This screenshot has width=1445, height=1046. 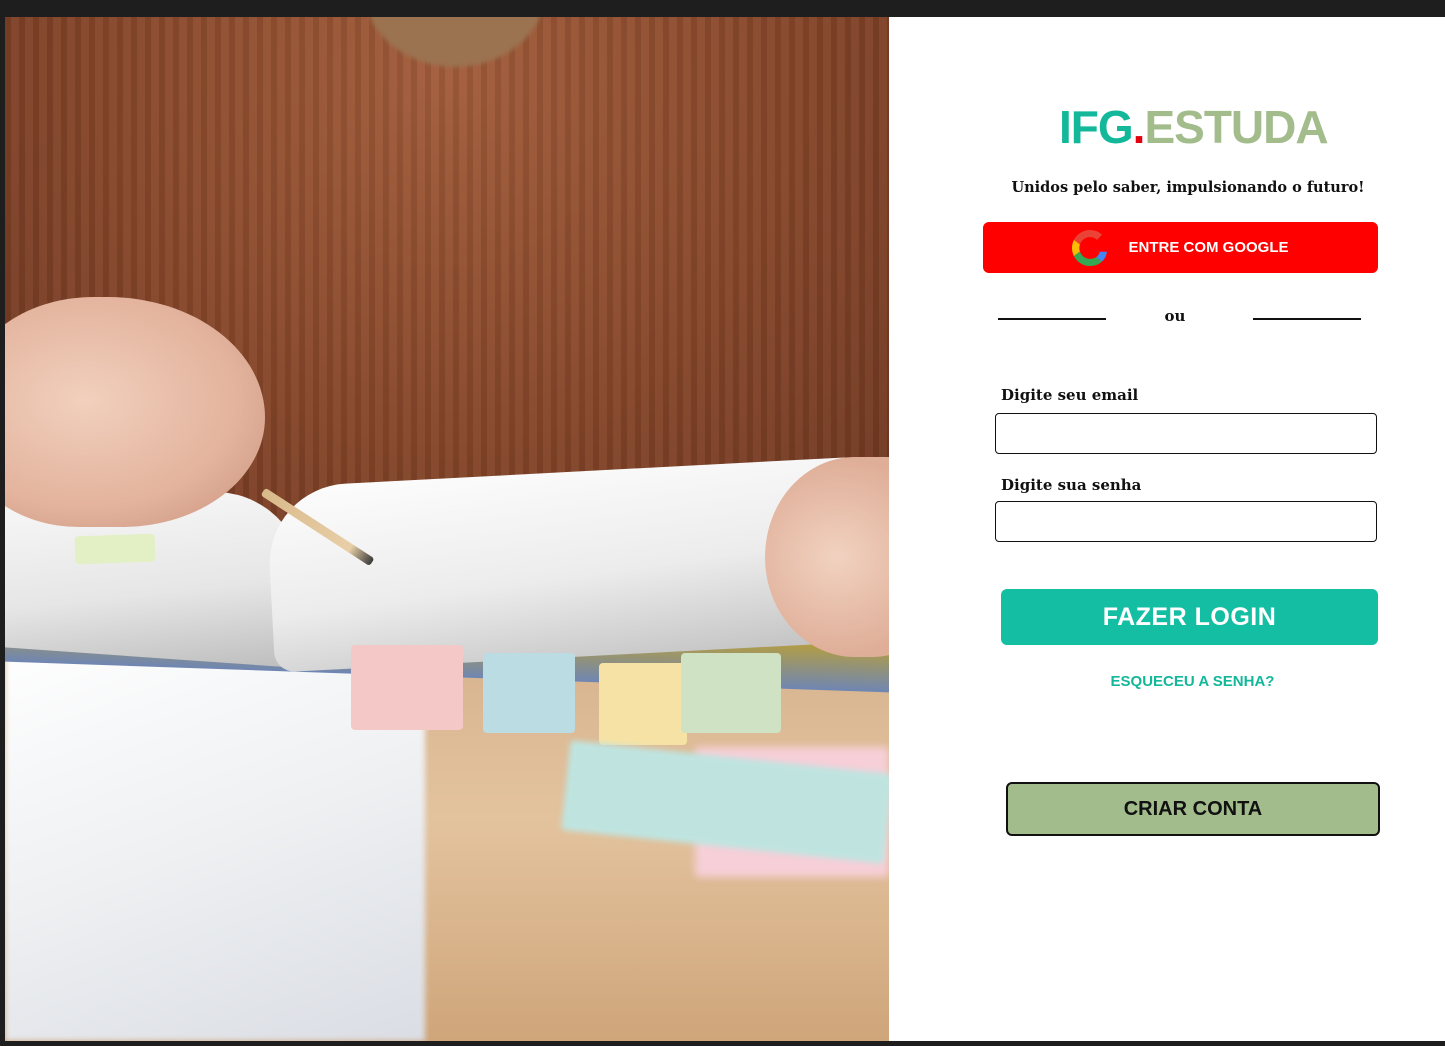 I want to click on google-login-label: ENTRE COM GOOGLE, so click(x=1208, y=247).